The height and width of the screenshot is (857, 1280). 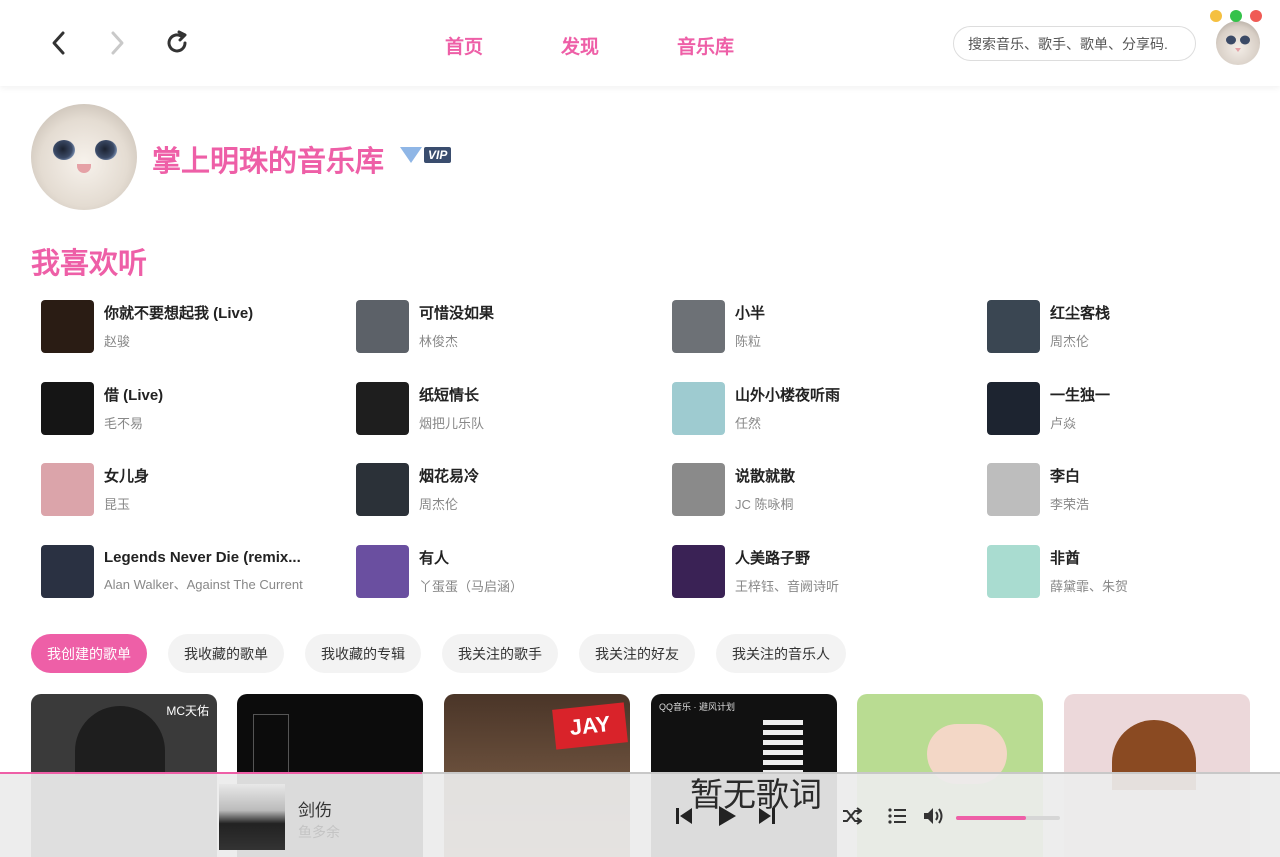 What do you see at coordinates (252, 817) in the screenshot?
I see `now-playing-cover` at bounding box center [252, 817].